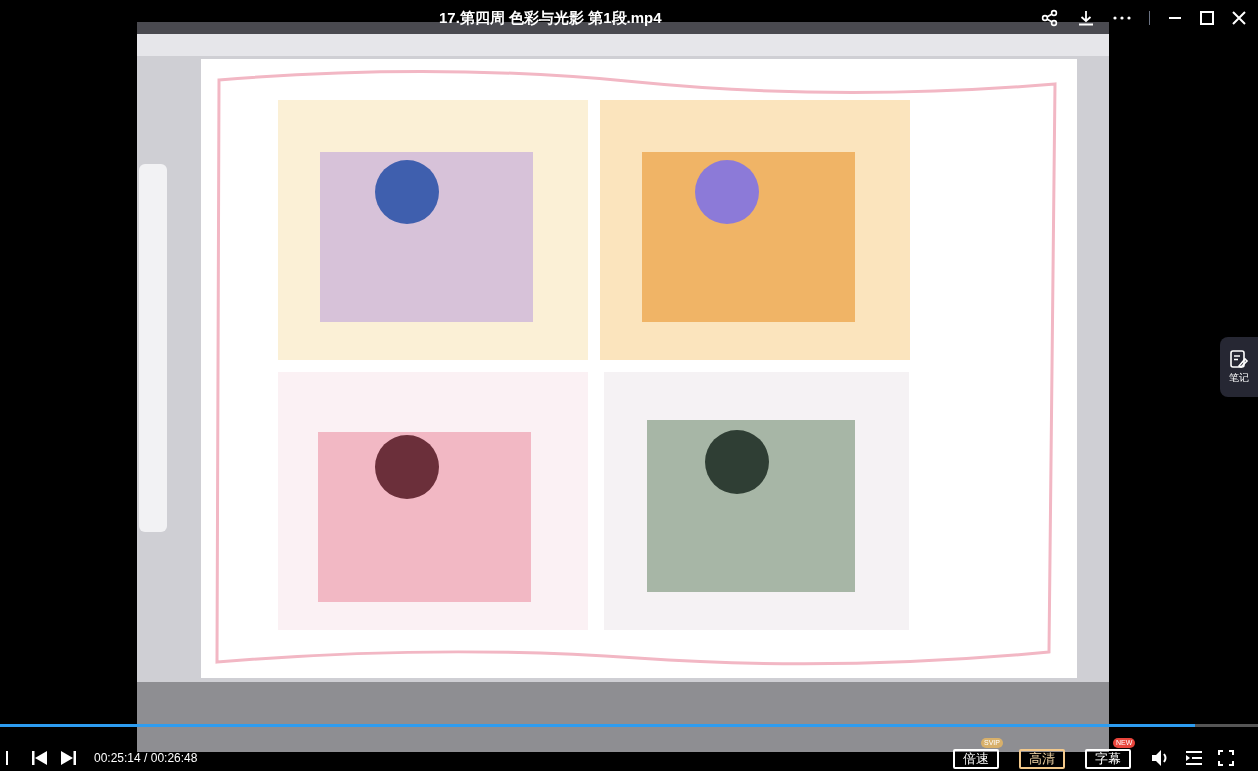 The height and width of the screenshot is (771, 1258). Describe the element at coordinates (1239, 378) in the screenshot. I see `notes-label: 笔记` at that location.